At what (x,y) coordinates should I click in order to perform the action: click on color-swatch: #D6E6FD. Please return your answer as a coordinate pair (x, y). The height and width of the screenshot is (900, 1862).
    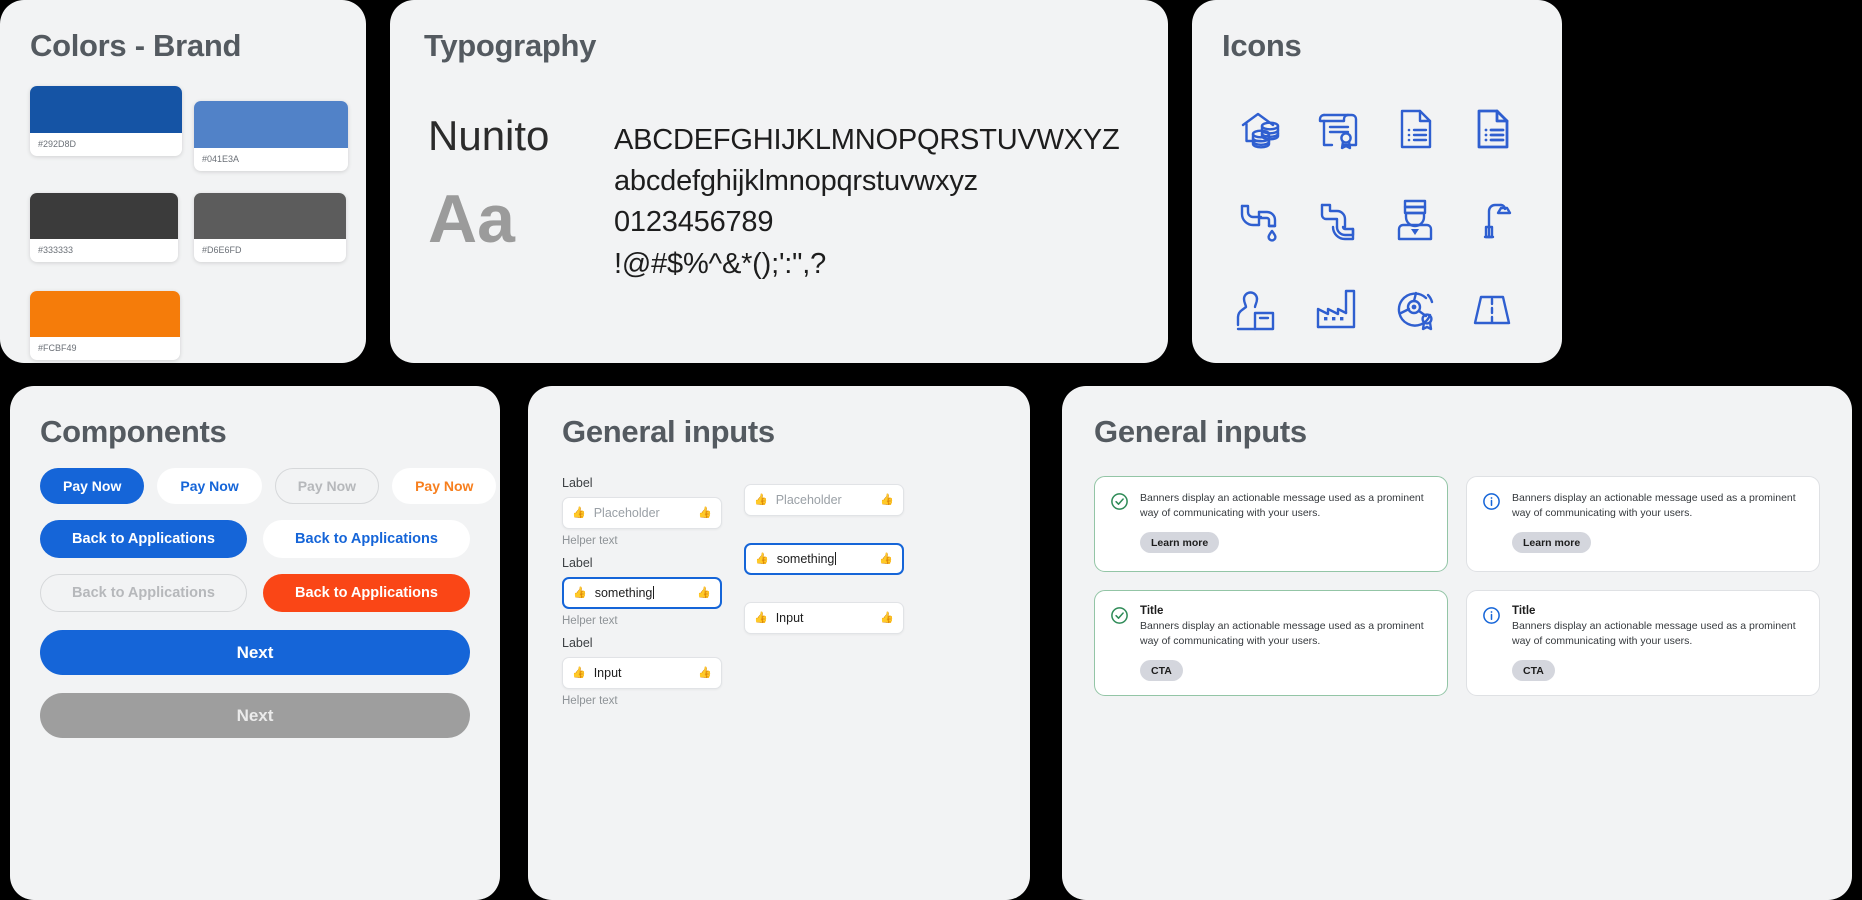
    Looking at the image, I should click on (270, 227).